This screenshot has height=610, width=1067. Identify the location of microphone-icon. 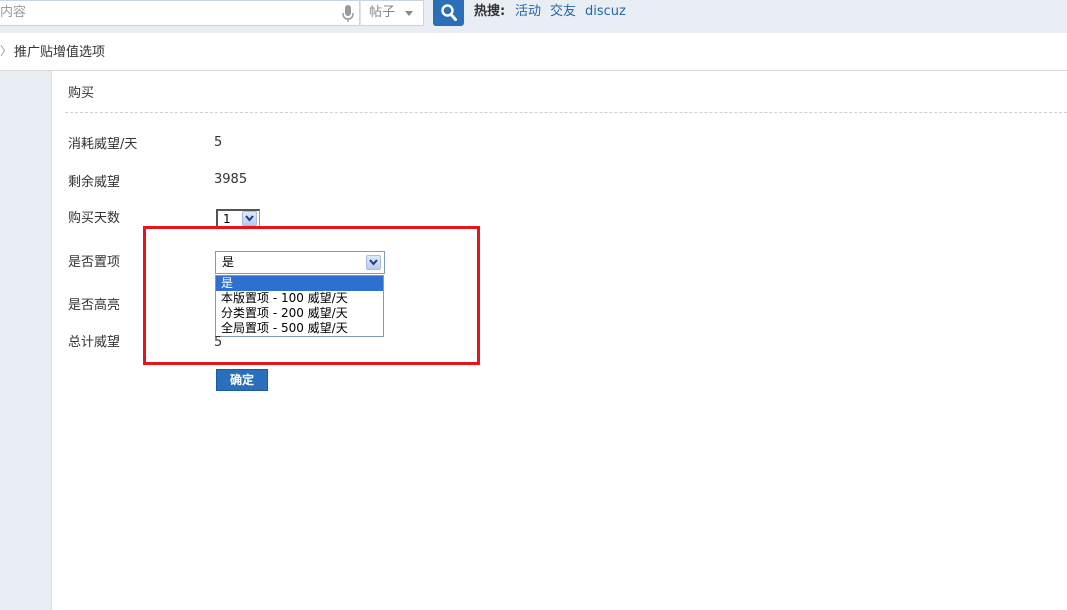
(348, 14).